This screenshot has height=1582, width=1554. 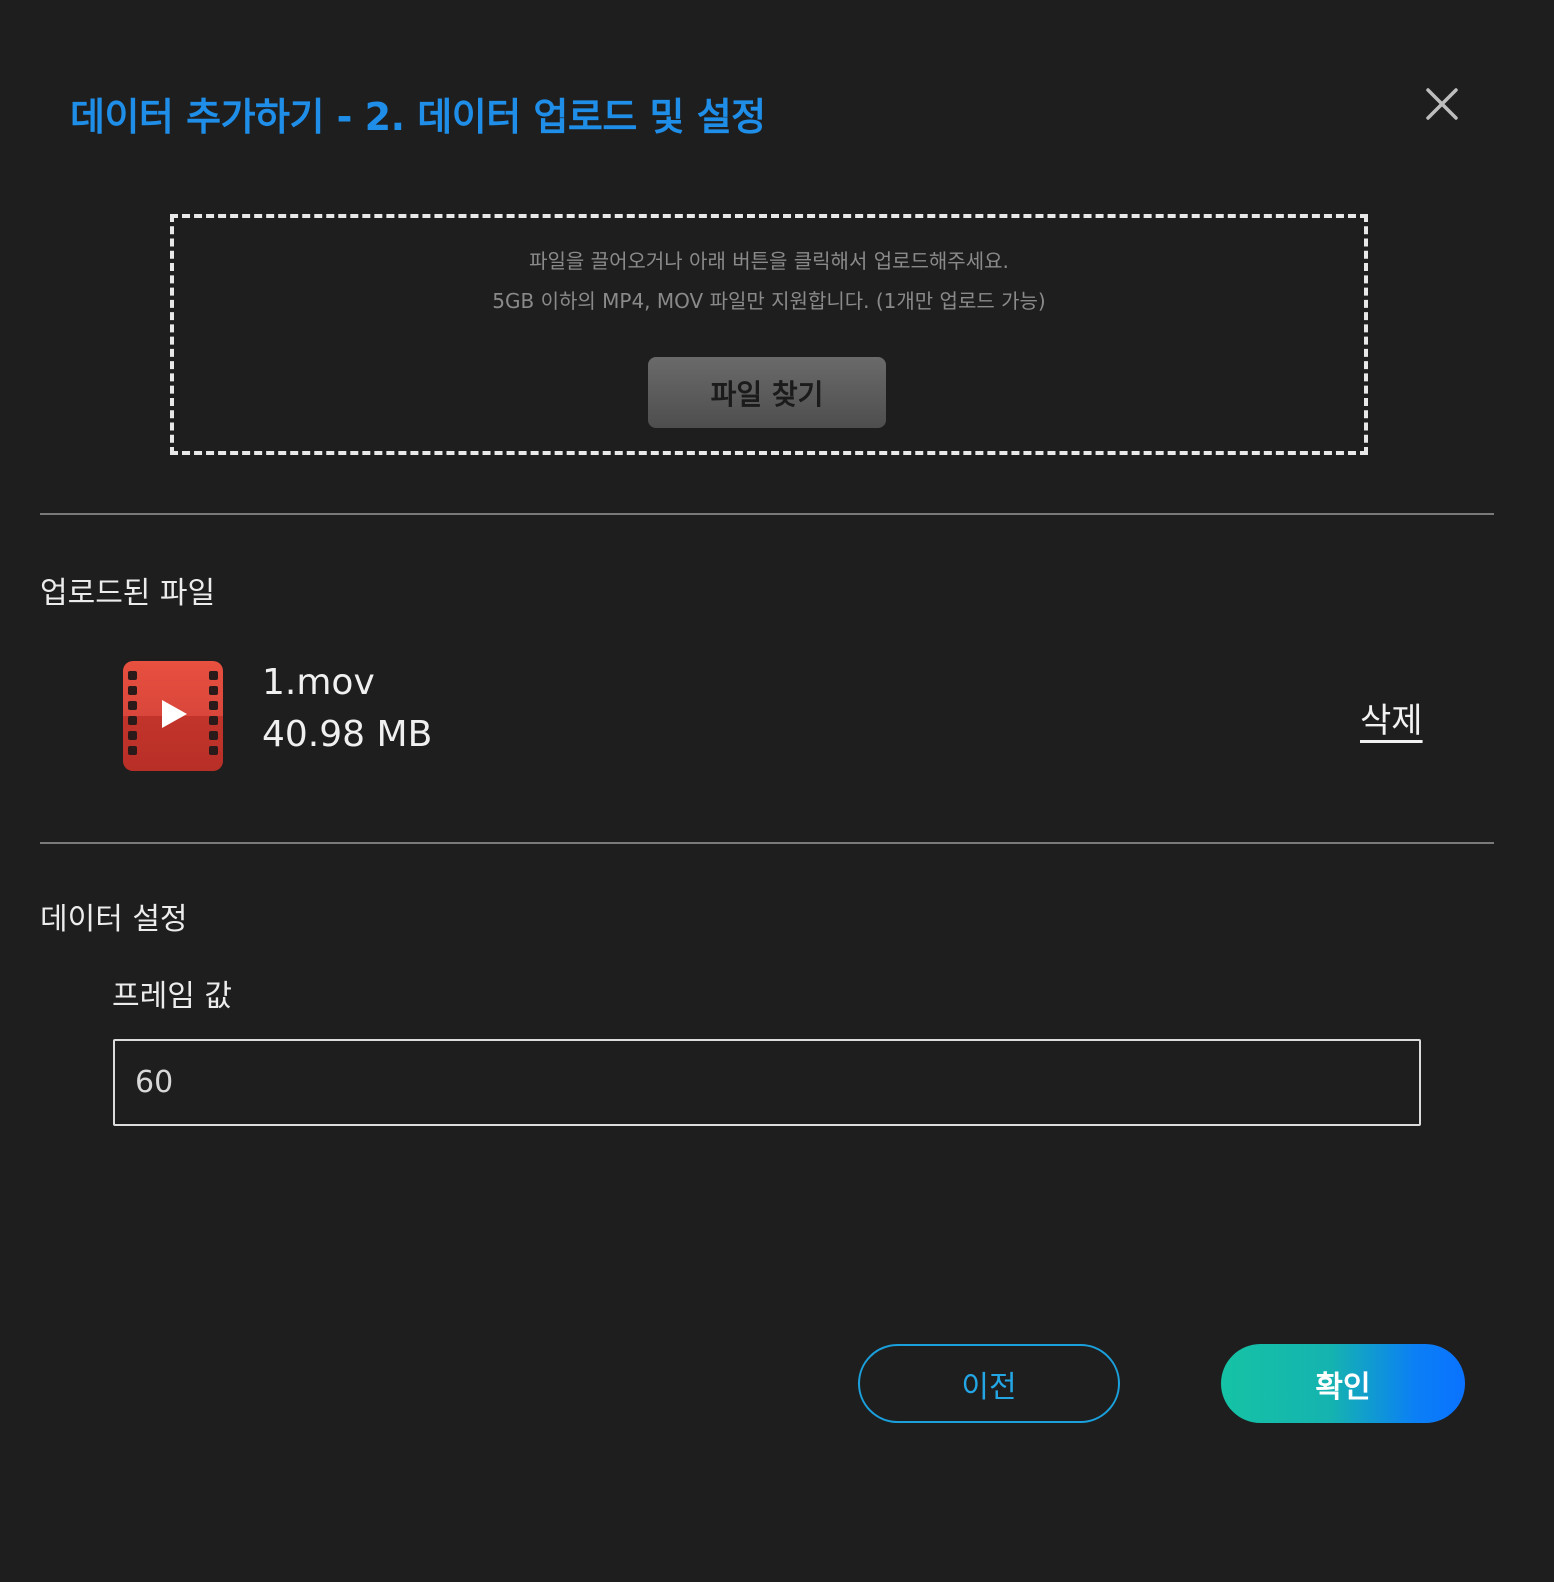 What do you see at coordinates (989, 1383) in the screenshot?
I see `previous-button: 이전` at bounding box center [989, 1383].